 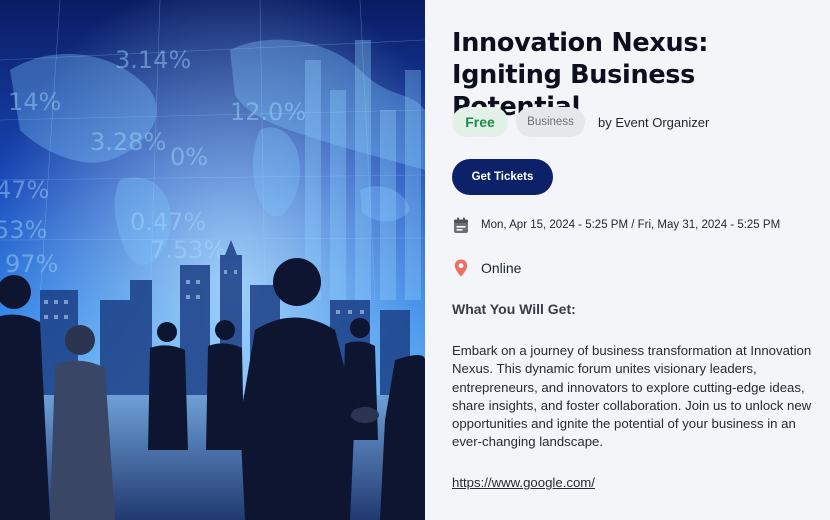 I want to click on event-tags: Free Business by Event Organizer, so click(x=580, y=122).